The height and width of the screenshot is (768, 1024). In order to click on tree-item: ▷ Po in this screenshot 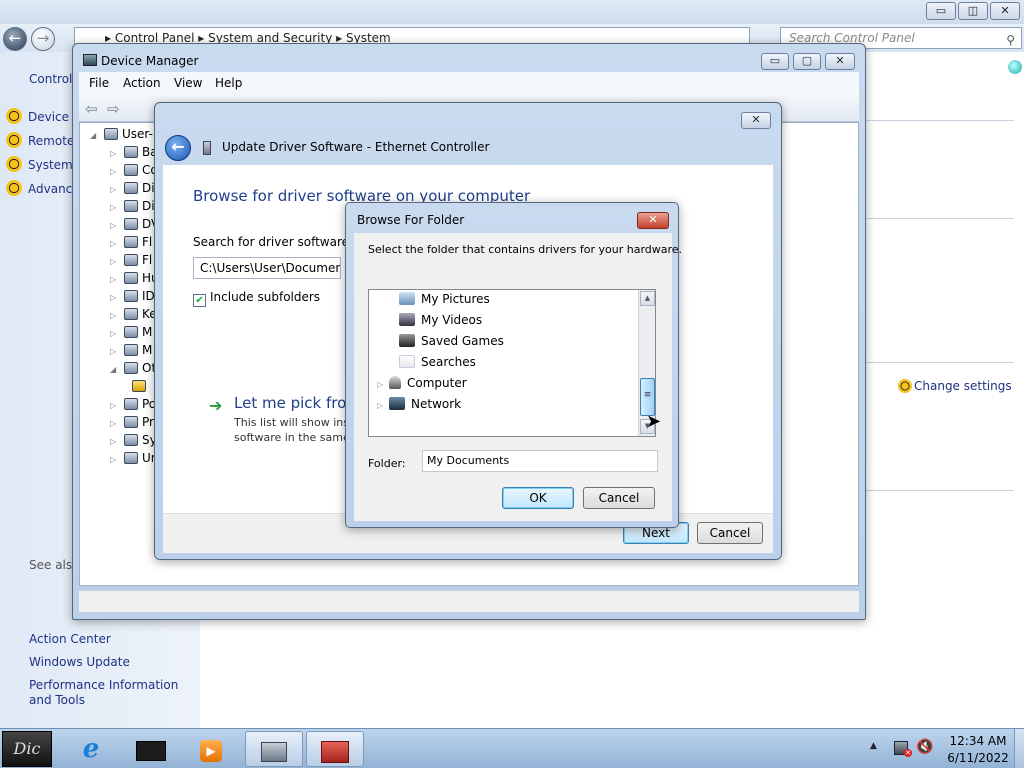, I will do `click(133, 404)`.